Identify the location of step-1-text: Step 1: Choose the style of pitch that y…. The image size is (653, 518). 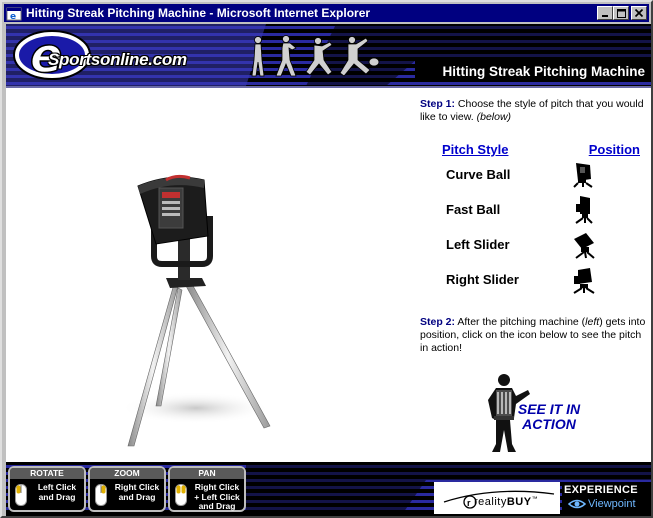
(534, 111).